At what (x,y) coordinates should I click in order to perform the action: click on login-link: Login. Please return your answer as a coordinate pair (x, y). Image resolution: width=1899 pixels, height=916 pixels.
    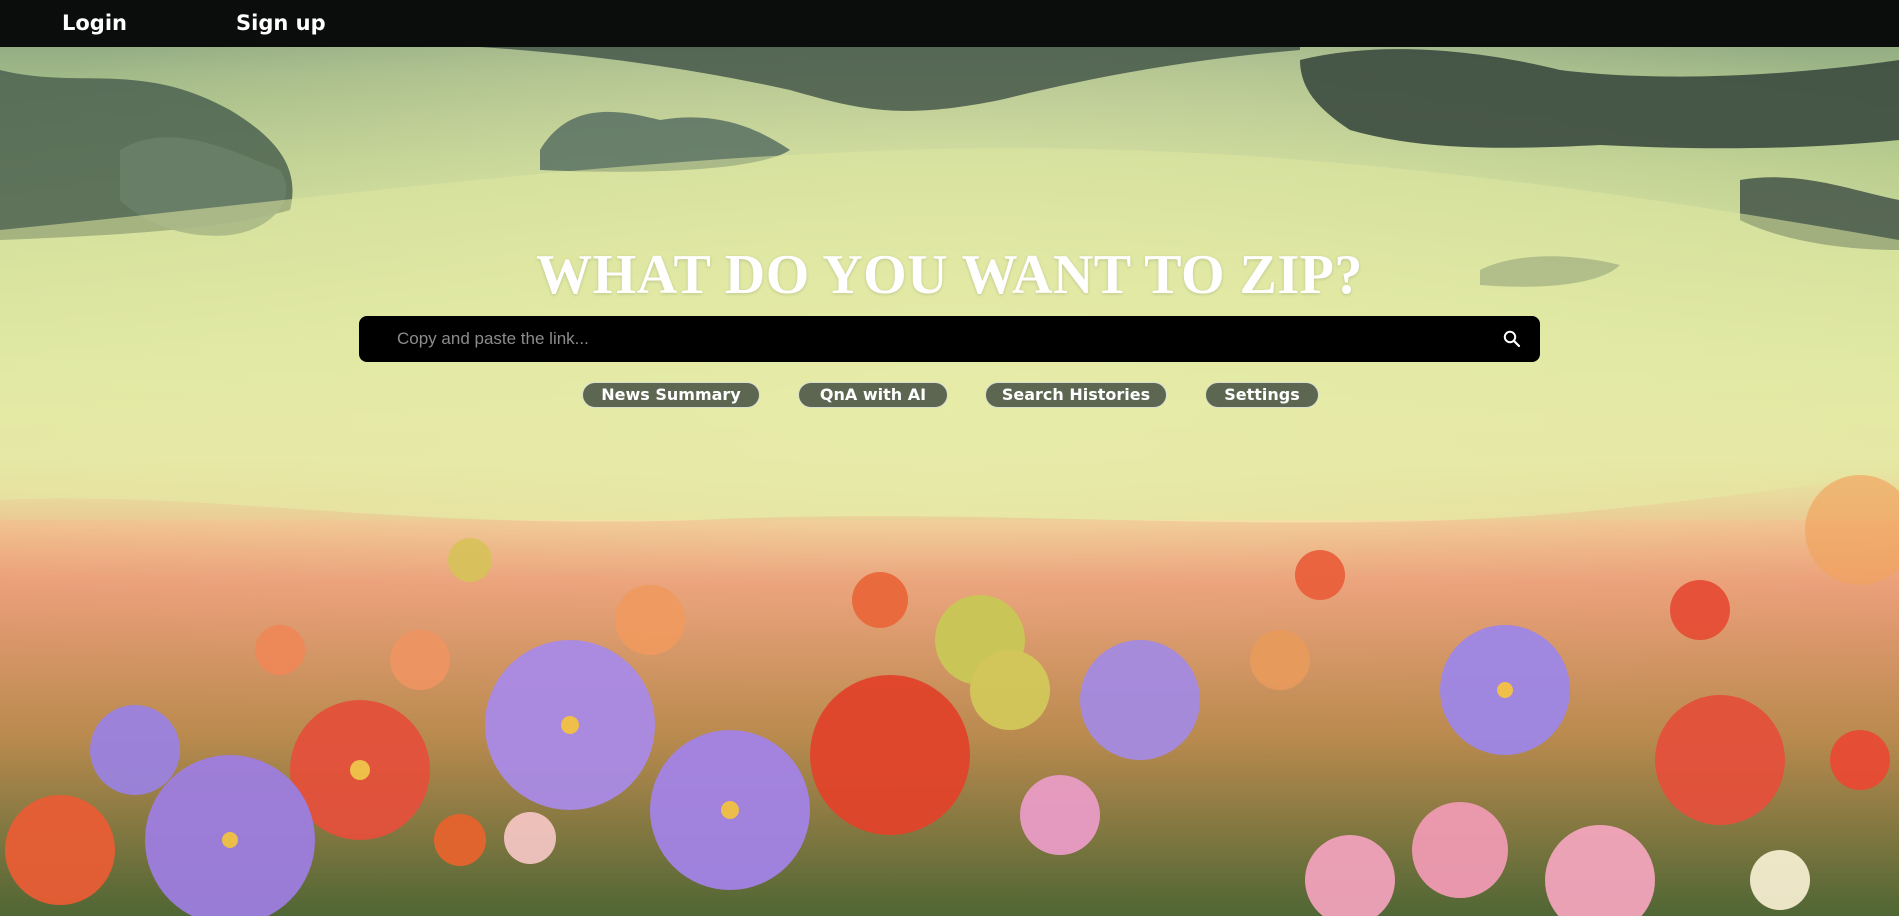
    Looking at the image, I should click on (94, 23).